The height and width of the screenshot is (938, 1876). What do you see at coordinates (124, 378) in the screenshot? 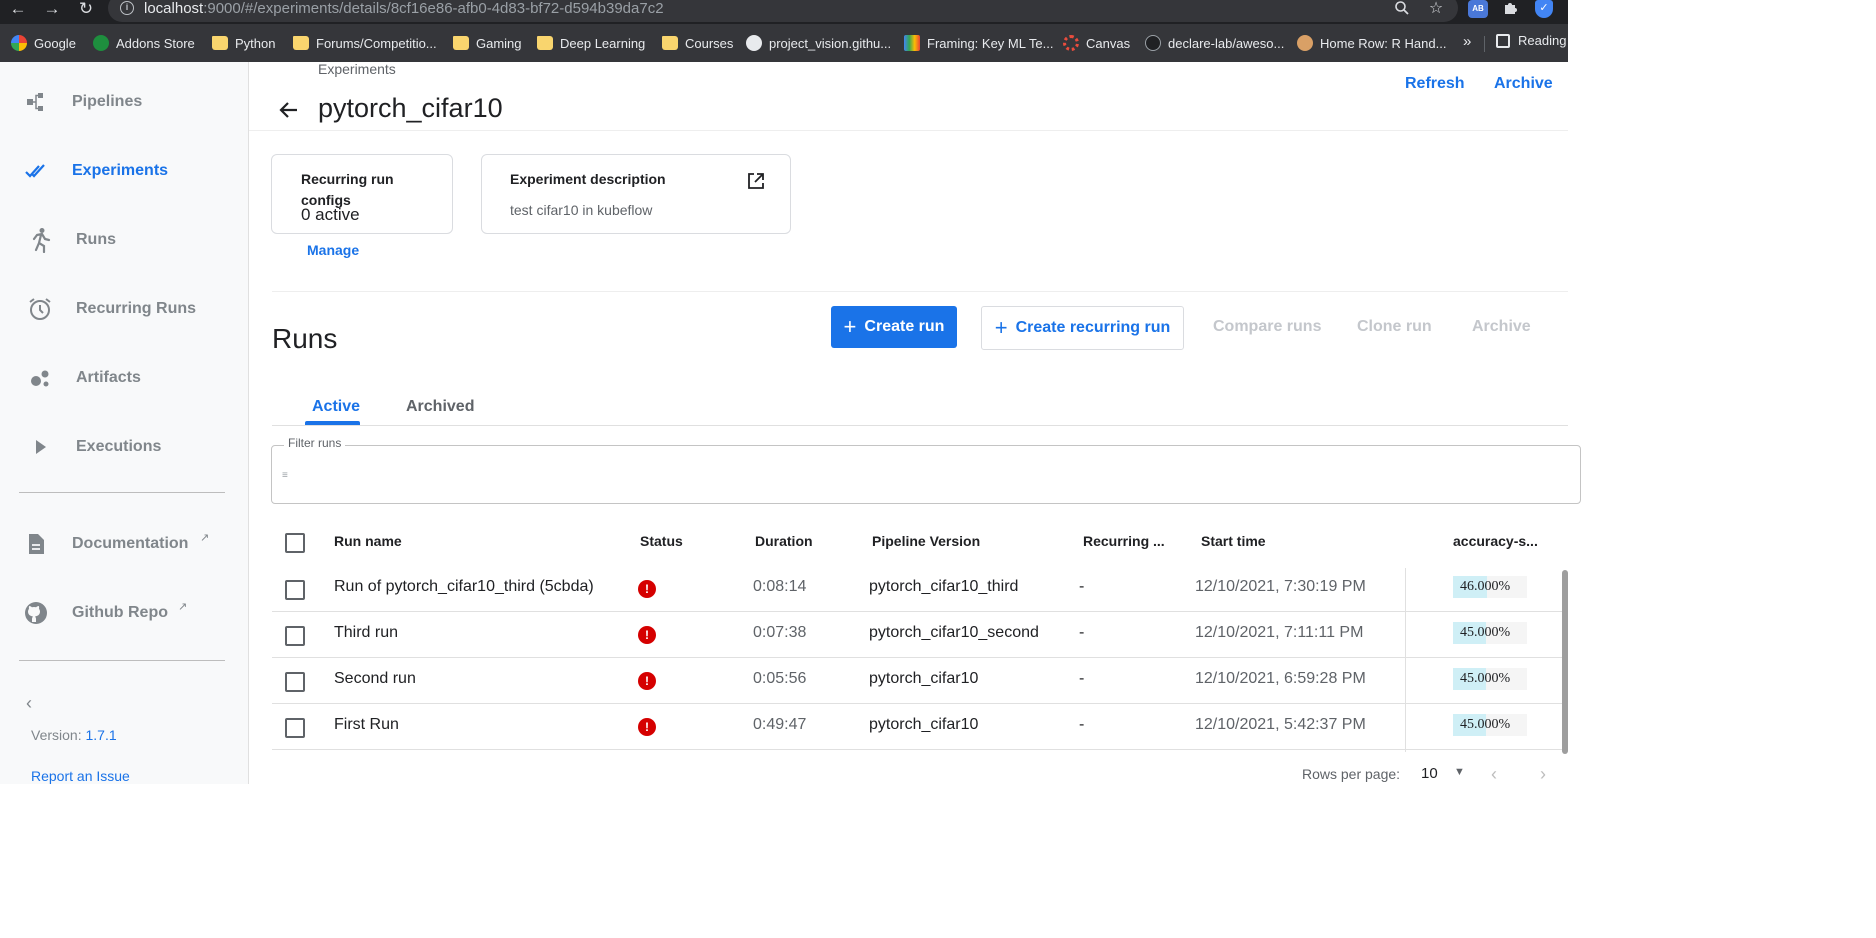
I see `sidebar-item-artifacts: Artifacts` at bounding box center [124, 378].